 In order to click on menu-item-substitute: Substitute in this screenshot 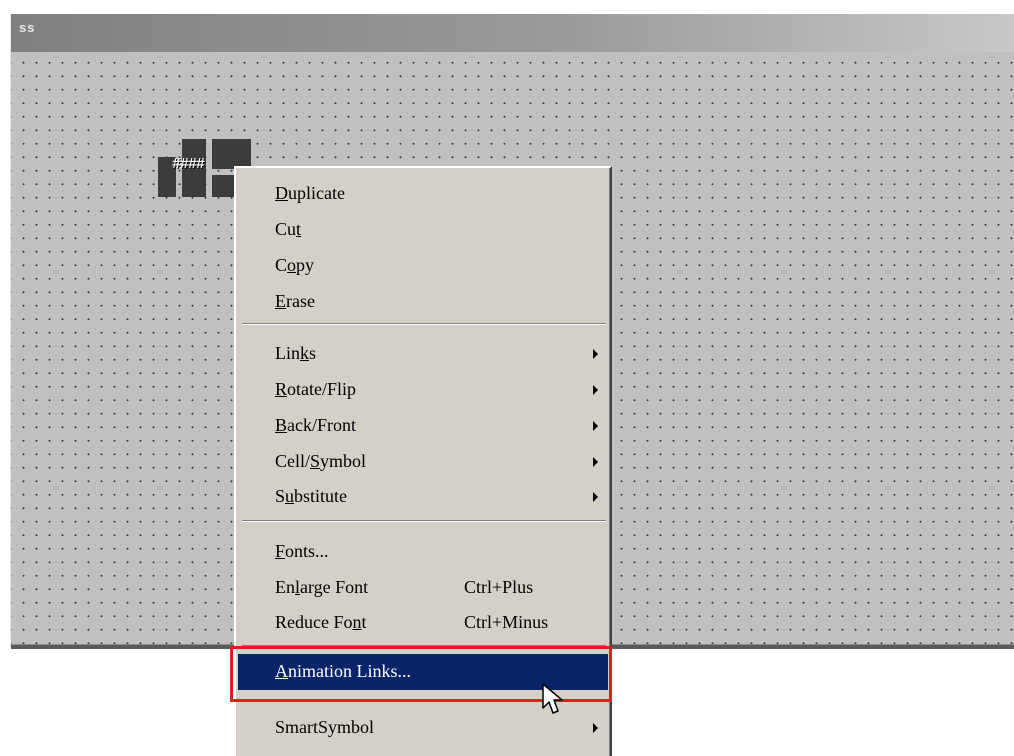, I will do `click(423, 497)`.